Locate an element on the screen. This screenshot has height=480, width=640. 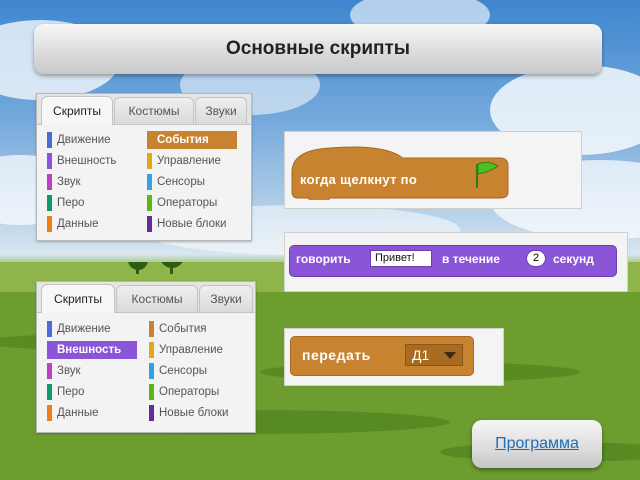
page-title: Основные скрипты is located at coordinates (318, 48).